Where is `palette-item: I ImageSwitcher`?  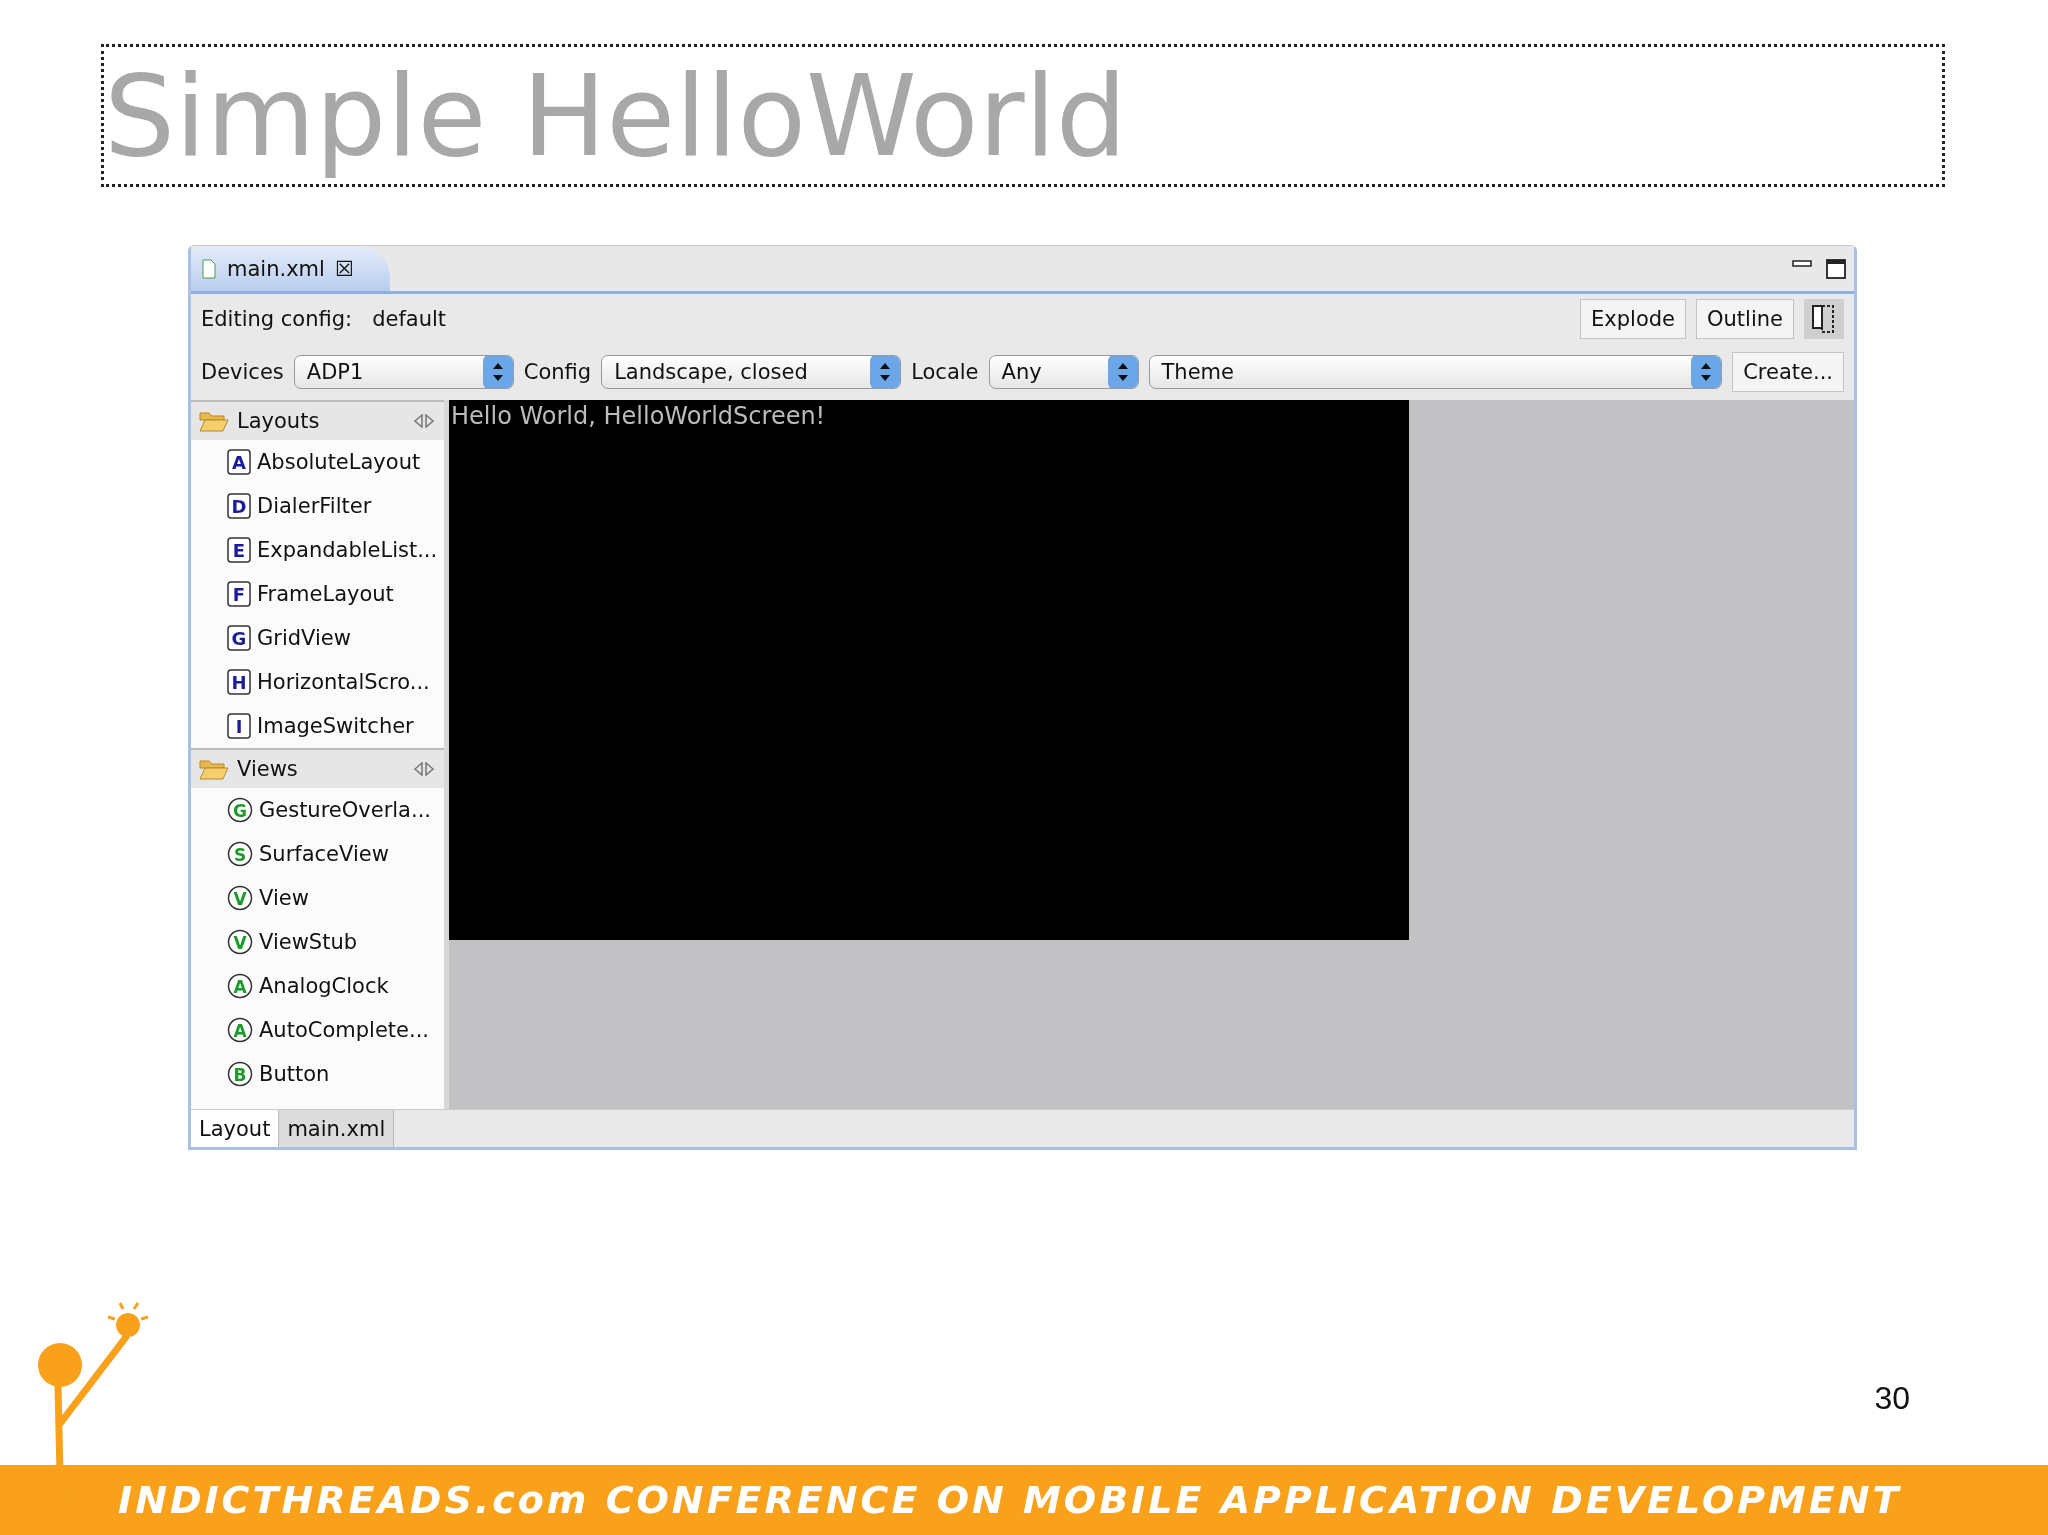
palette-item: I ImageSwitcher is located at coordinates (317, 726).